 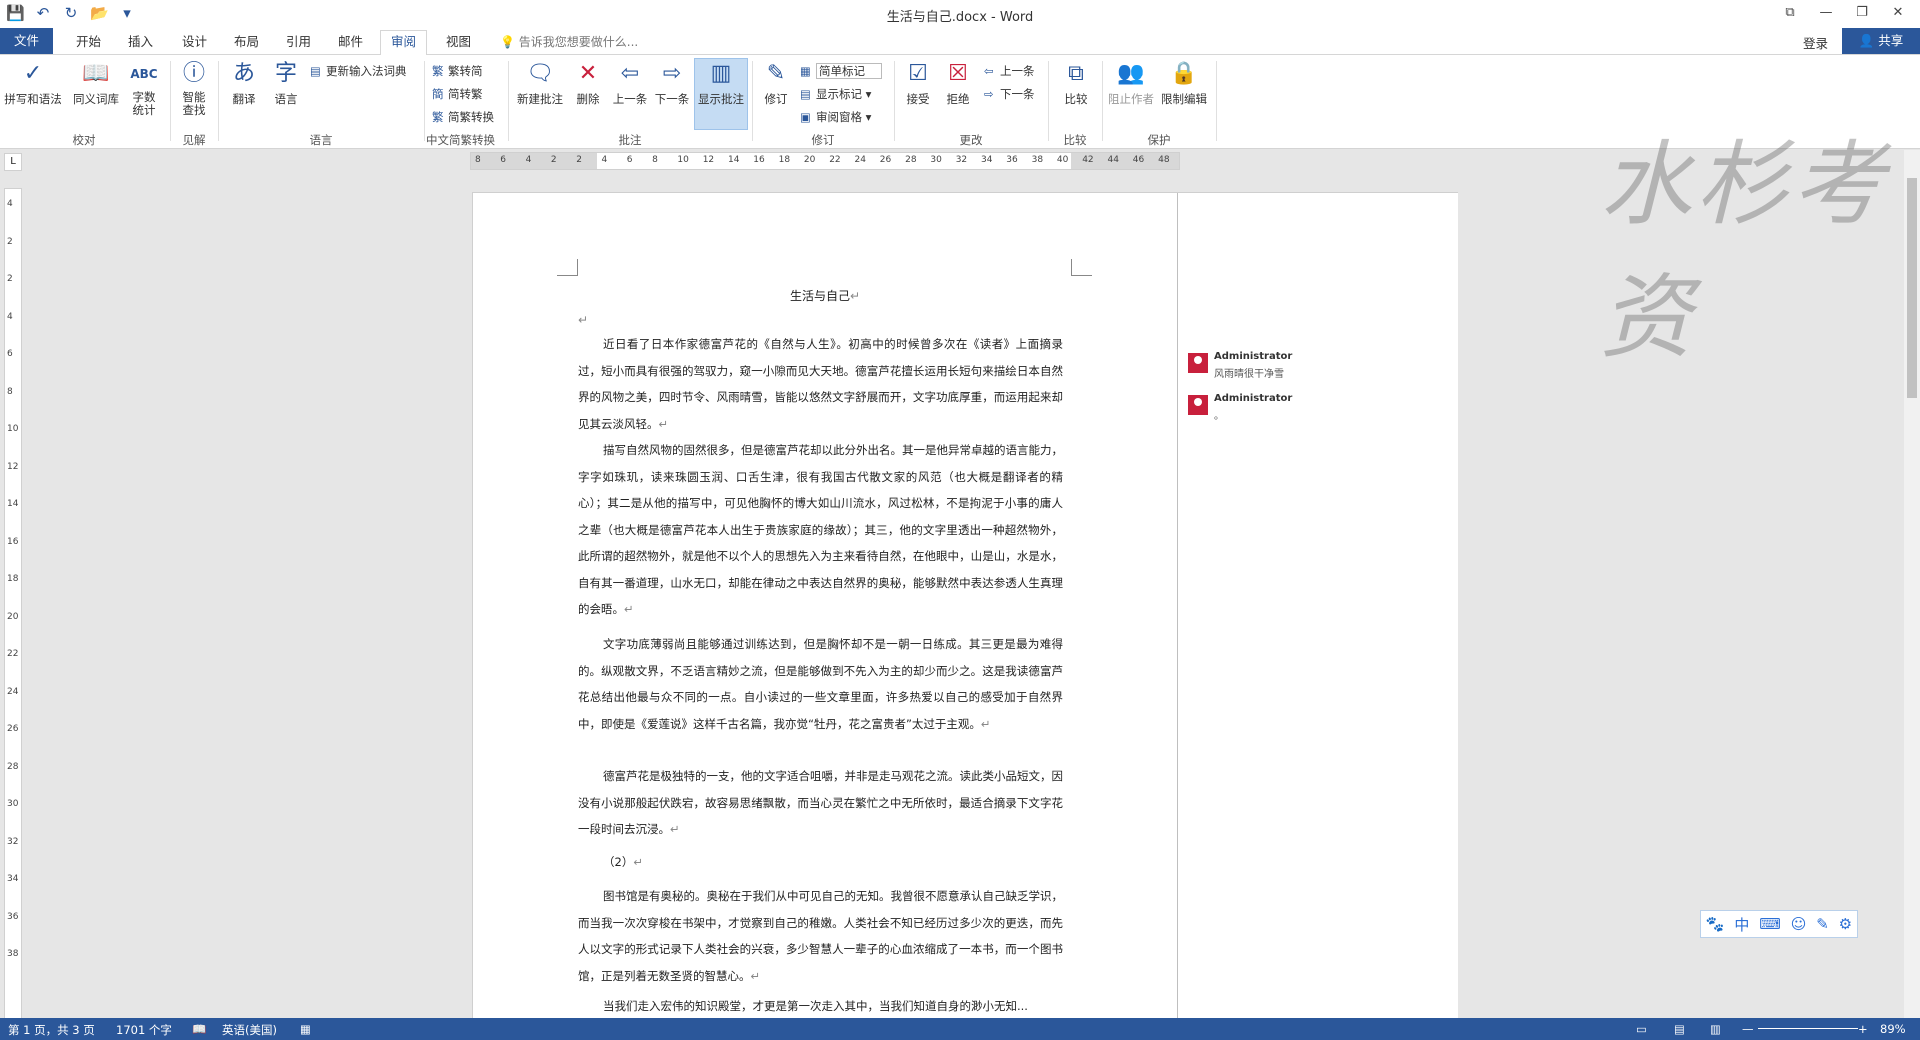 I want to click on zoom-level: 89%, so click(x=1893, y=1029).